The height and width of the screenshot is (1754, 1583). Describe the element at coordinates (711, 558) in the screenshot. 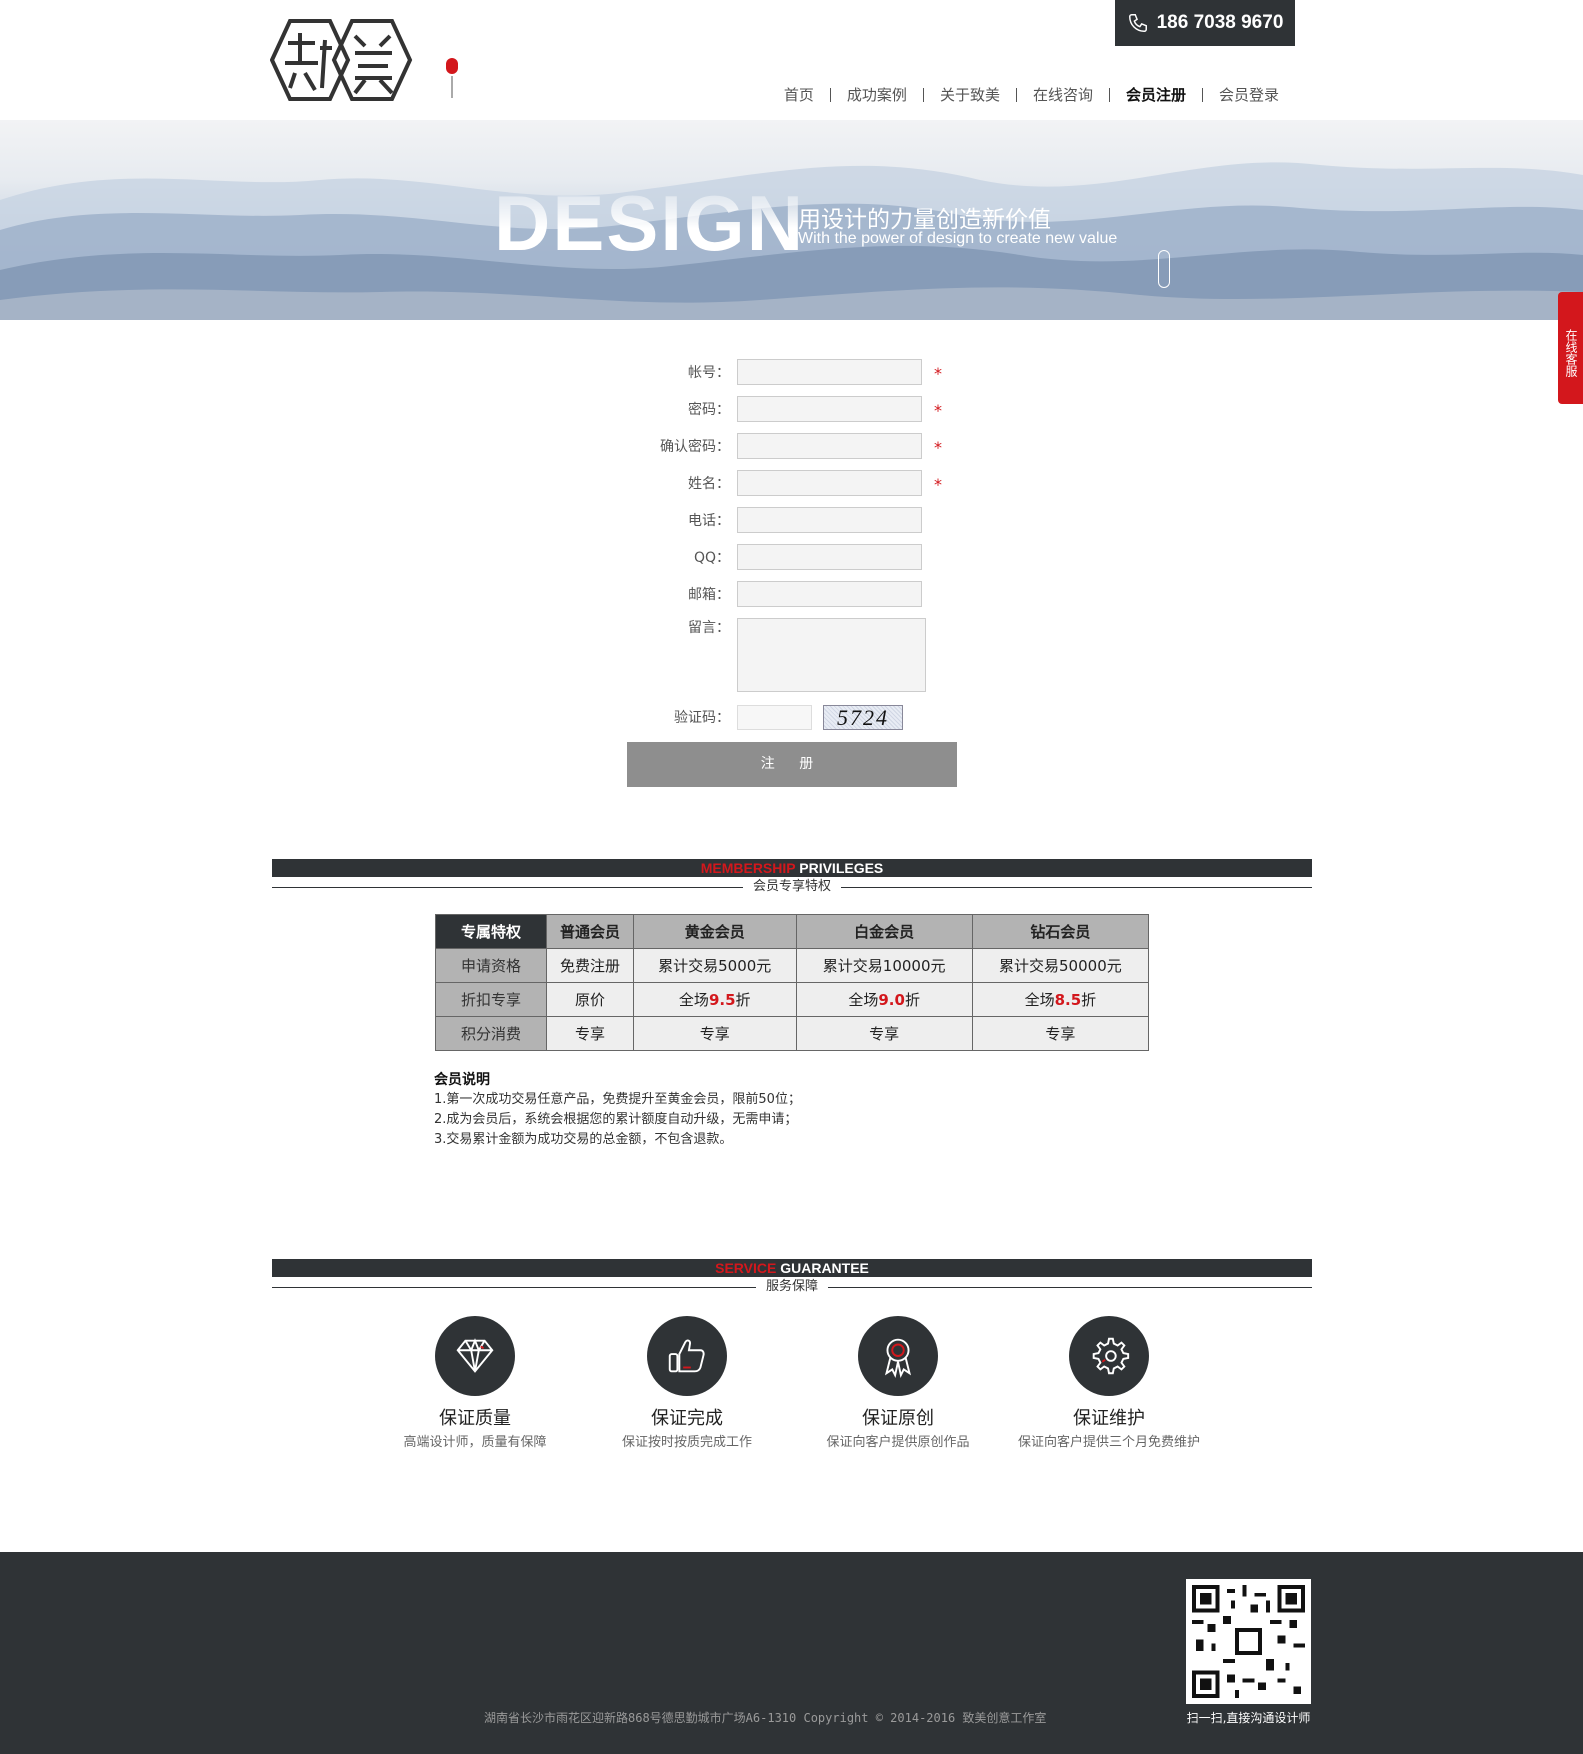

I see `qq-label: QQ：` at that location.